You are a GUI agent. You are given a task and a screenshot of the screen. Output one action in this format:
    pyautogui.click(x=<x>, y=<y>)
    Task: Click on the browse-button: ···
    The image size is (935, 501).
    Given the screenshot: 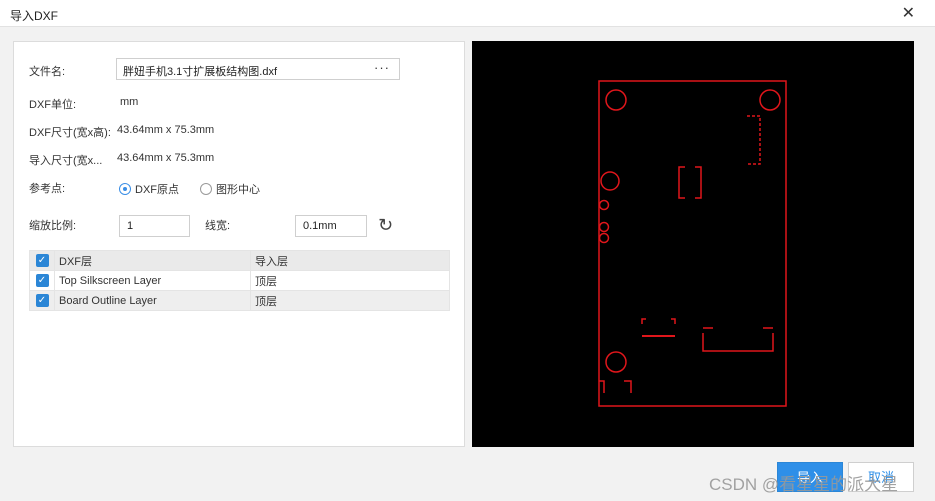 What is the action you would take?
    pyautogui.click(x=382, y=67)
    